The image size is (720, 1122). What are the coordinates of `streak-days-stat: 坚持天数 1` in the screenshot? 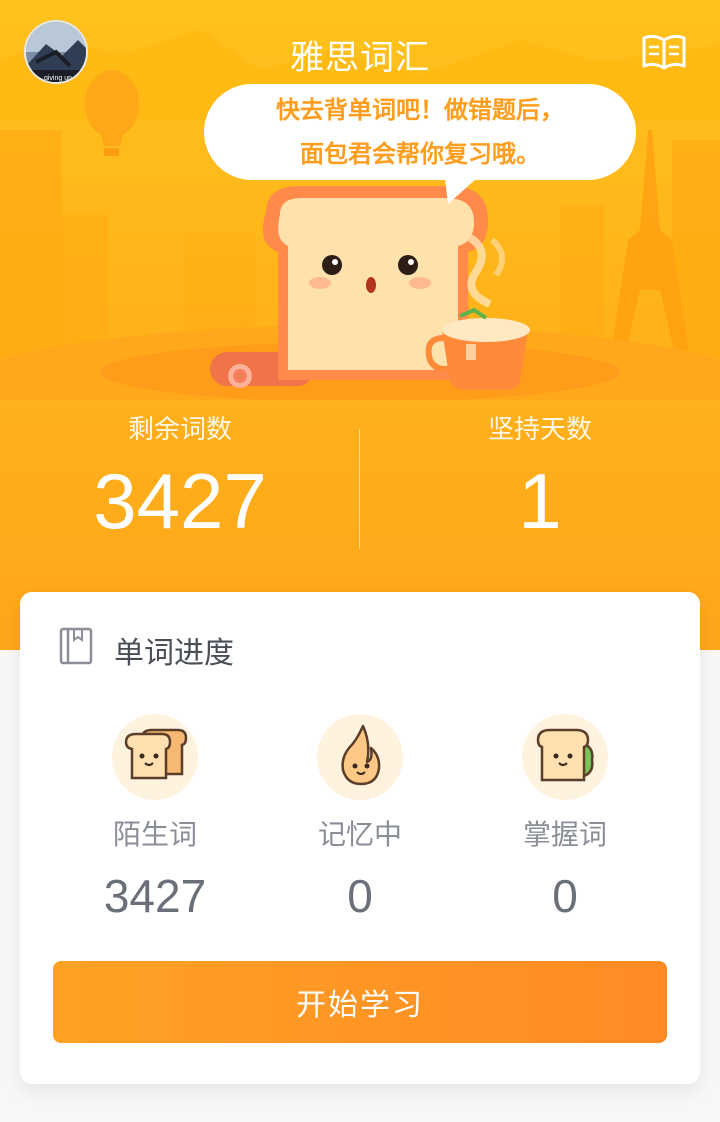 It's located at (540, 476).